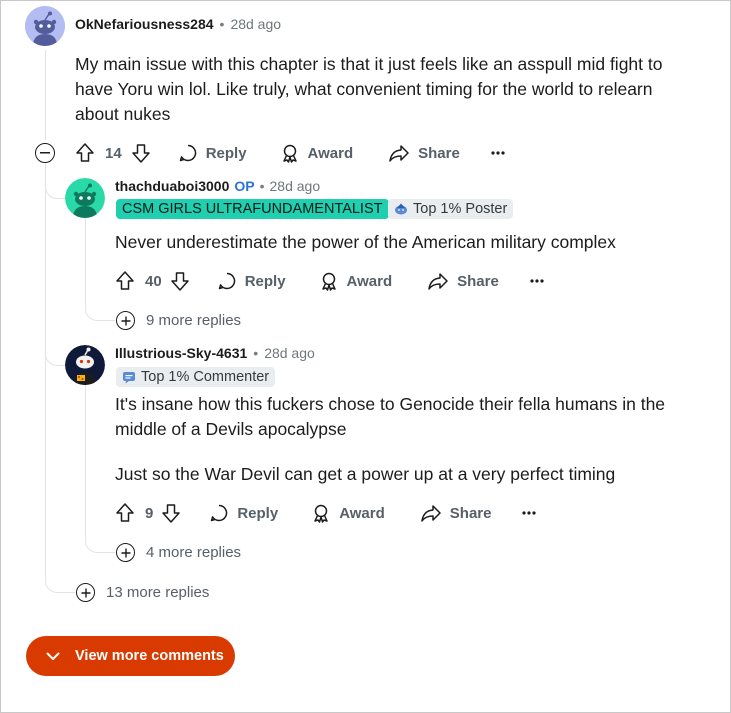 The image size is (731, 713). I want to click on vote-count: 14, so click(113, 153).